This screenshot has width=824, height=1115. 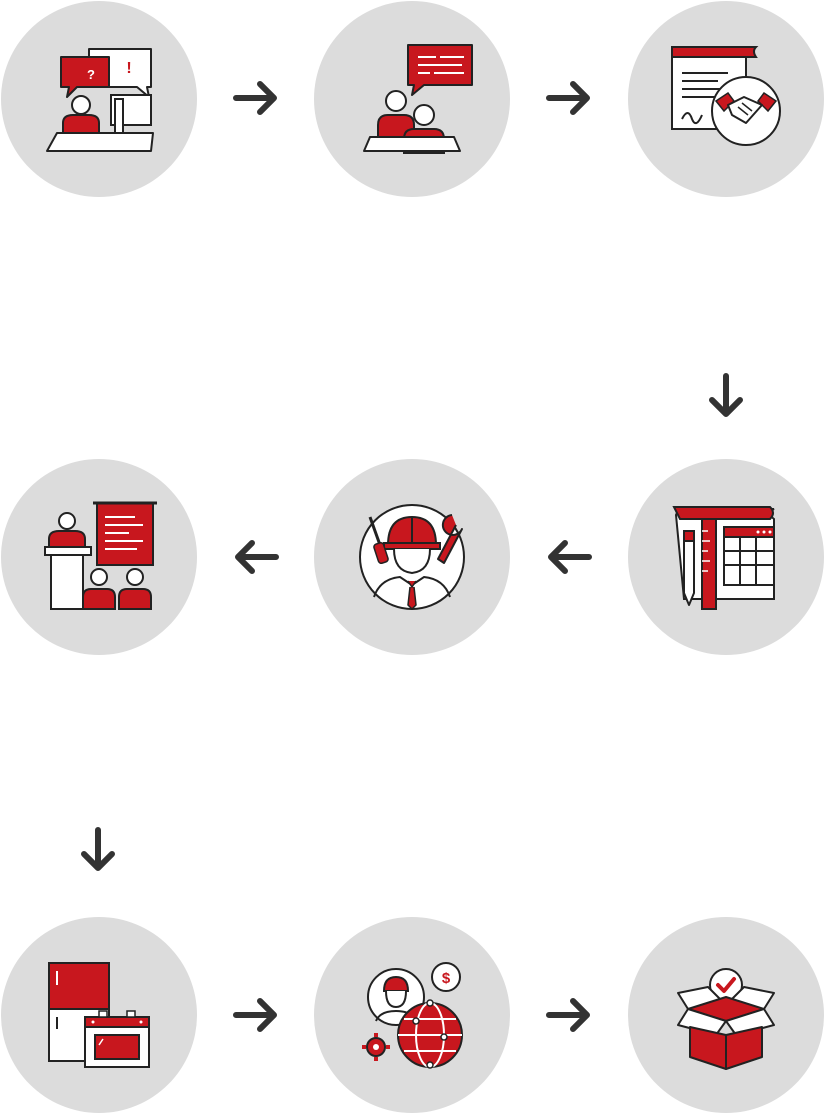 I want to click on engineer-tools-icon, so click(x=412, y=557).